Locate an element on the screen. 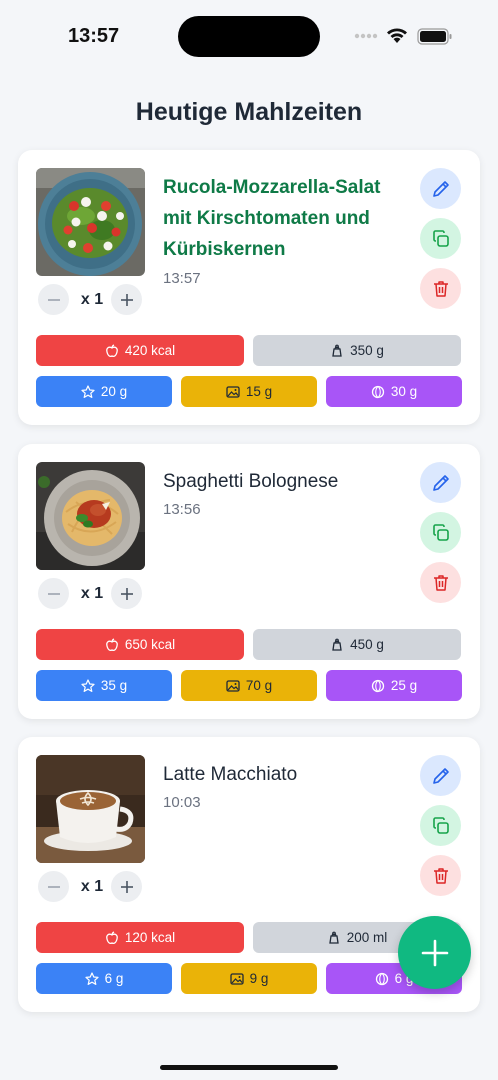  weight-value: 450 g is located at coordinates (367, 644).